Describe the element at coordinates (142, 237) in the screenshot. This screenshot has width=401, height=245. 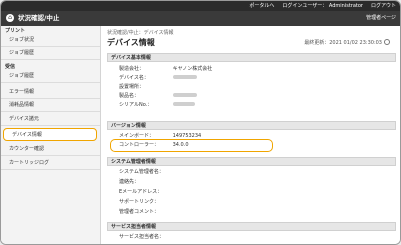
I see `row-label: サービス担当者名：` at that location.